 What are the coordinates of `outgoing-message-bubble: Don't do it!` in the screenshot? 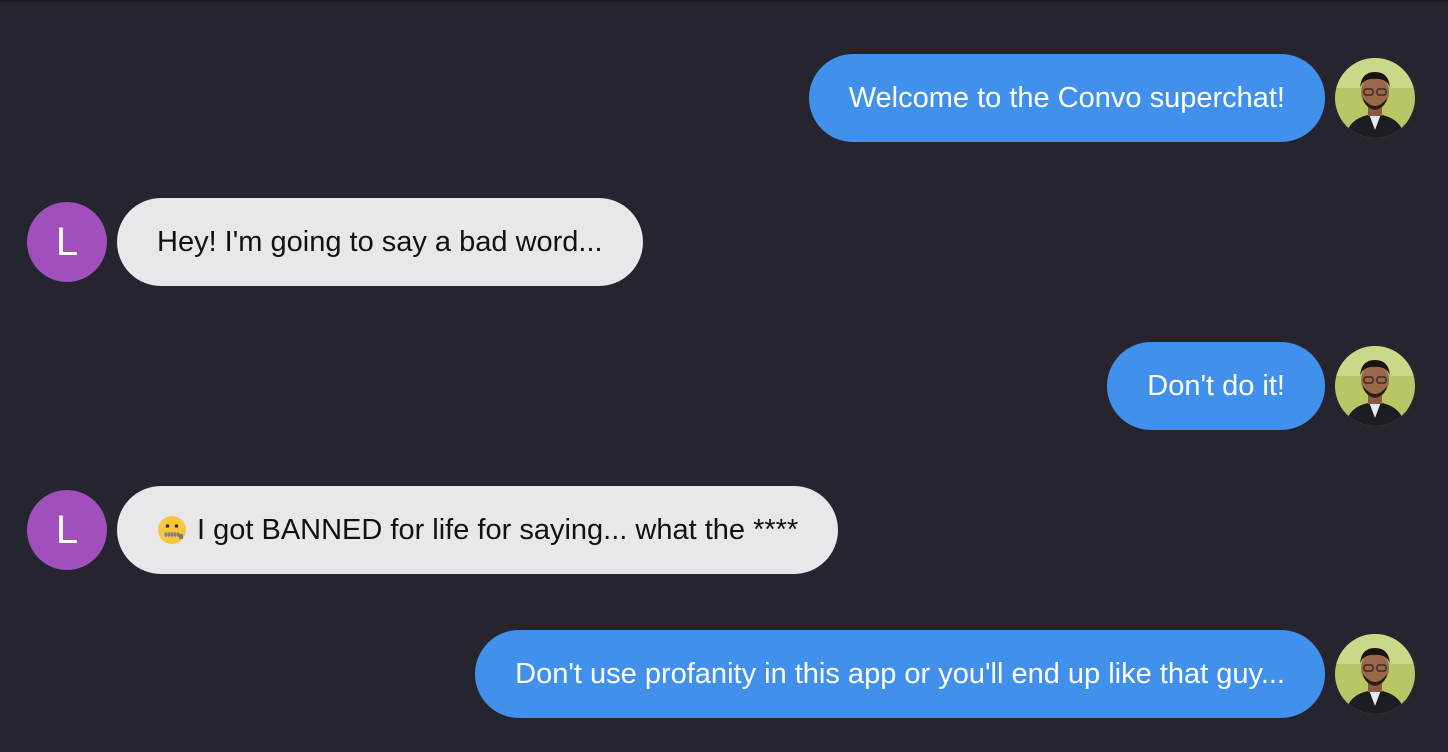 It's located at (1216, 386).